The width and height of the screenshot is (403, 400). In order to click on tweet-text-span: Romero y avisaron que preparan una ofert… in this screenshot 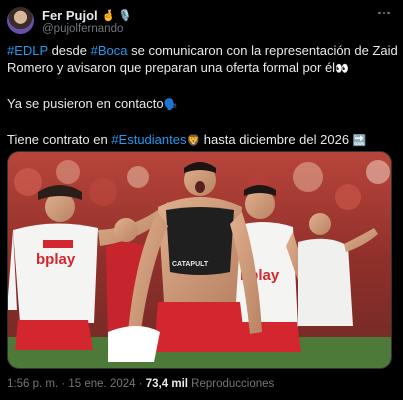, I will do `click(171, 67)`.